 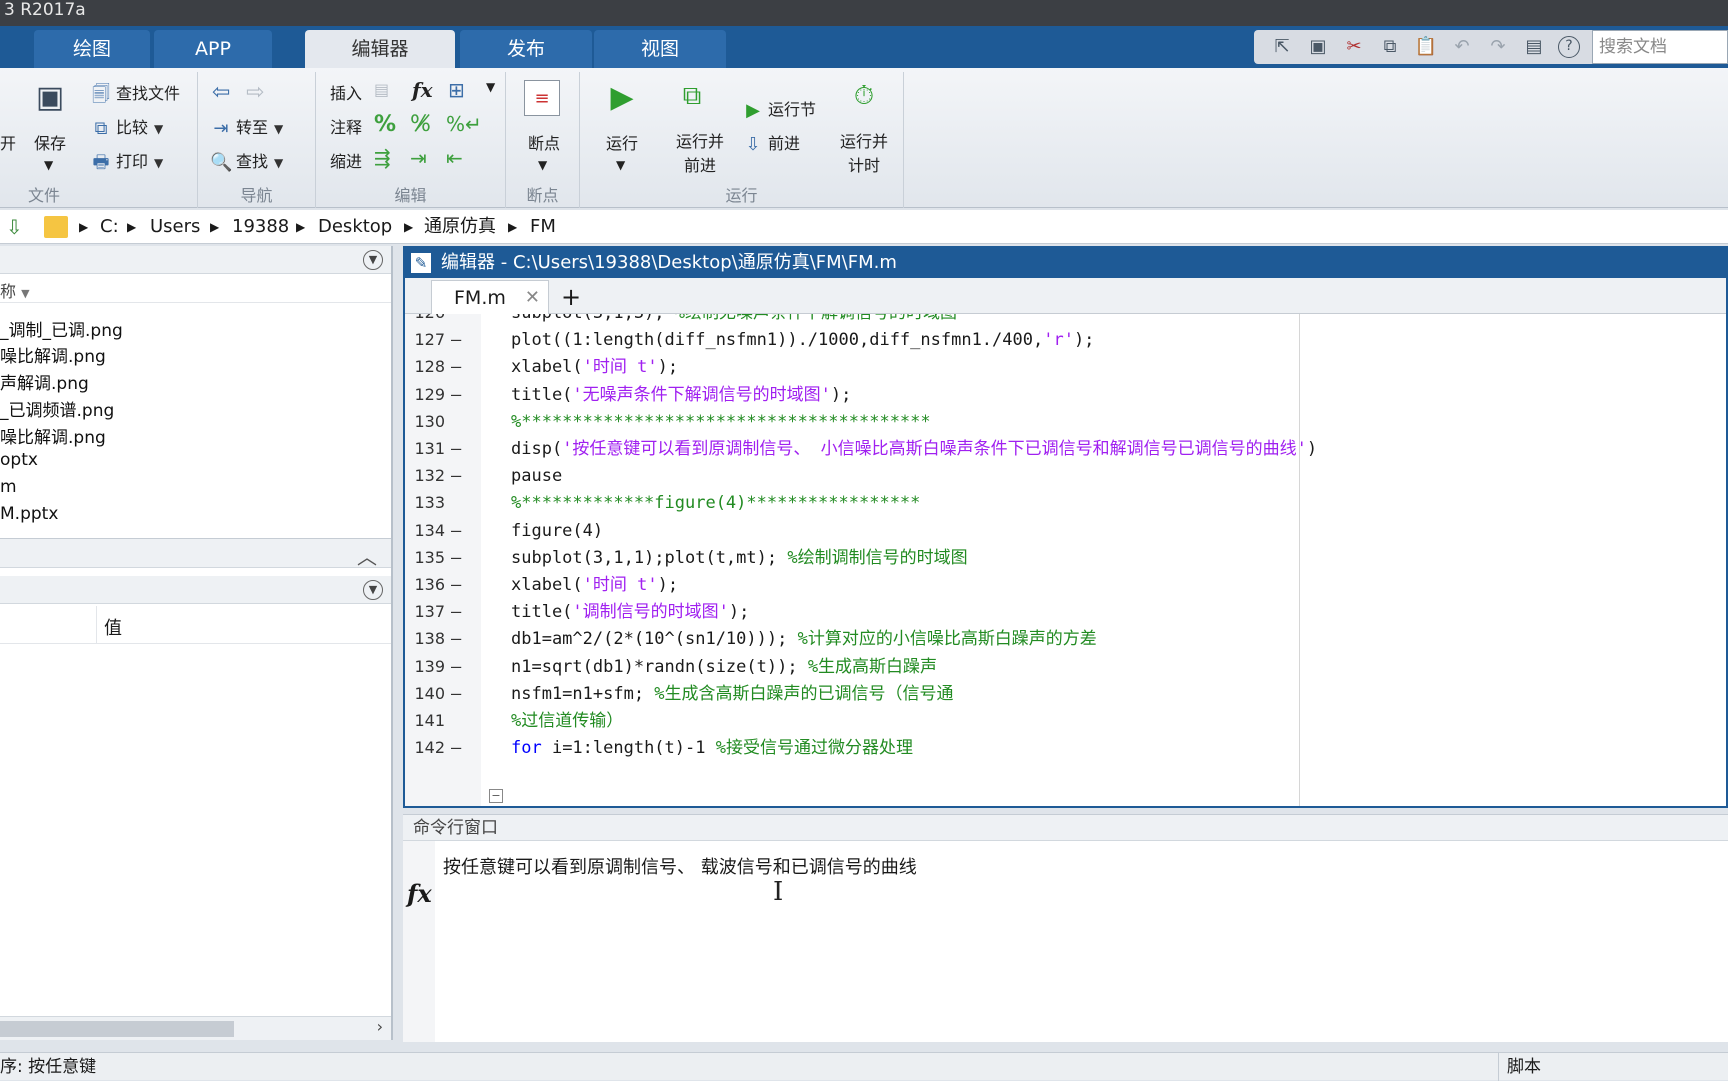 I want to click on code-token: subplot(3,1,1);plot(t,mt);, so click(x=649, y=557).